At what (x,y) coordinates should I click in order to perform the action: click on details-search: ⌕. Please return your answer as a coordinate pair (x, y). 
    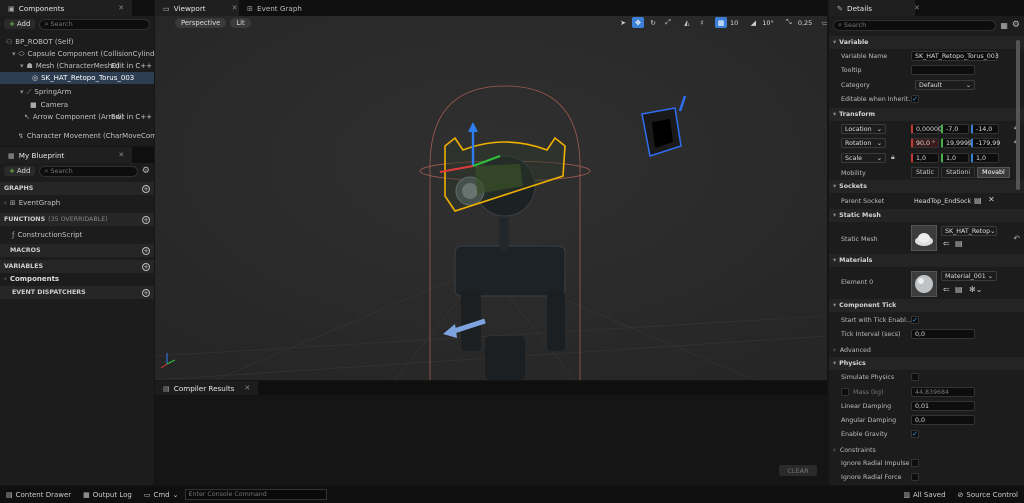
    Looking at the image, I should click on (915, 25).